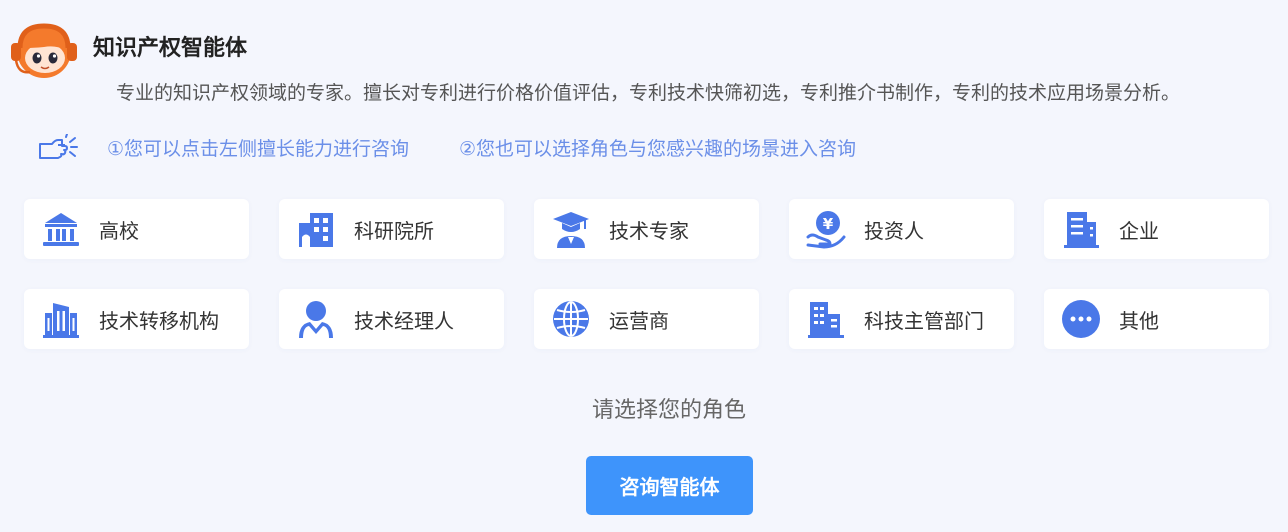 This screenshot has width=1288, height=532. Describe the element at coordinates (61, 229) in the screenshot. I see `university-icon` at that location.